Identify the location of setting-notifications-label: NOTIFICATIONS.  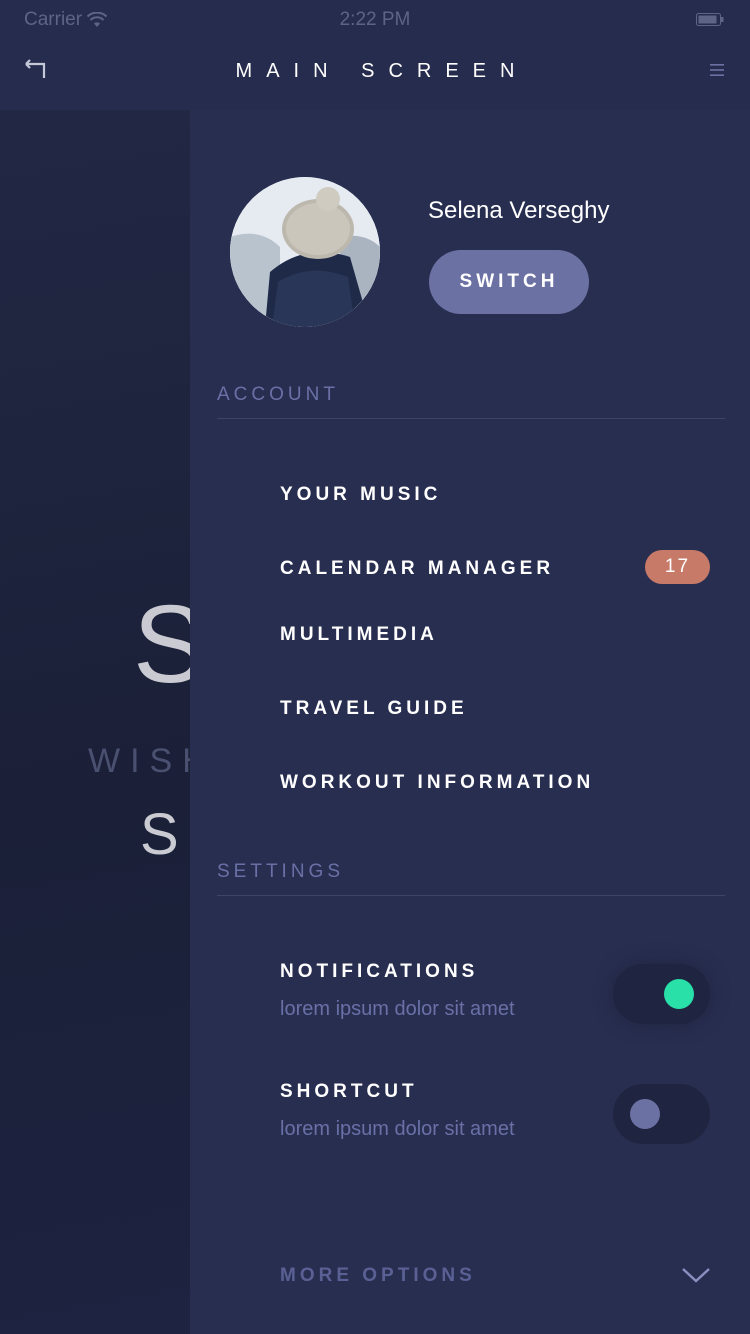
(379, 971).